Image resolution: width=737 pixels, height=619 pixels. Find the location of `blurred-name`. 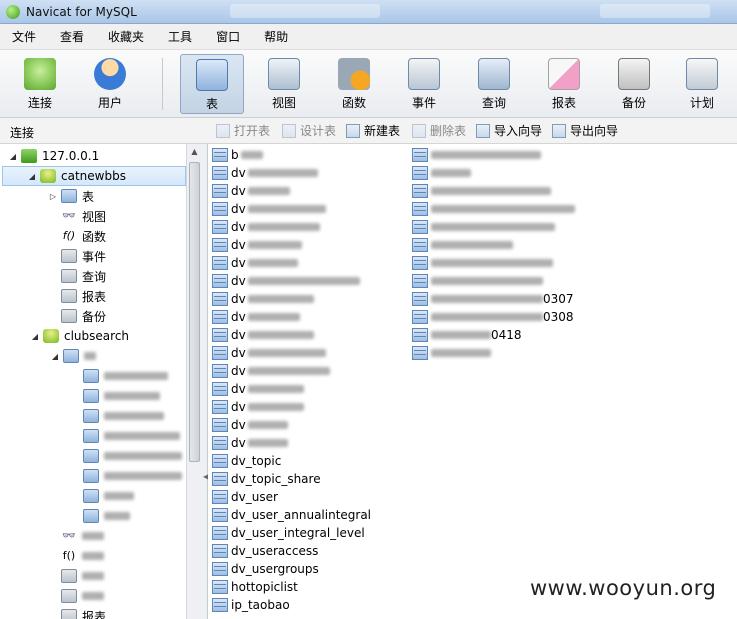

blurred-name is located at coordinates (451, 173).